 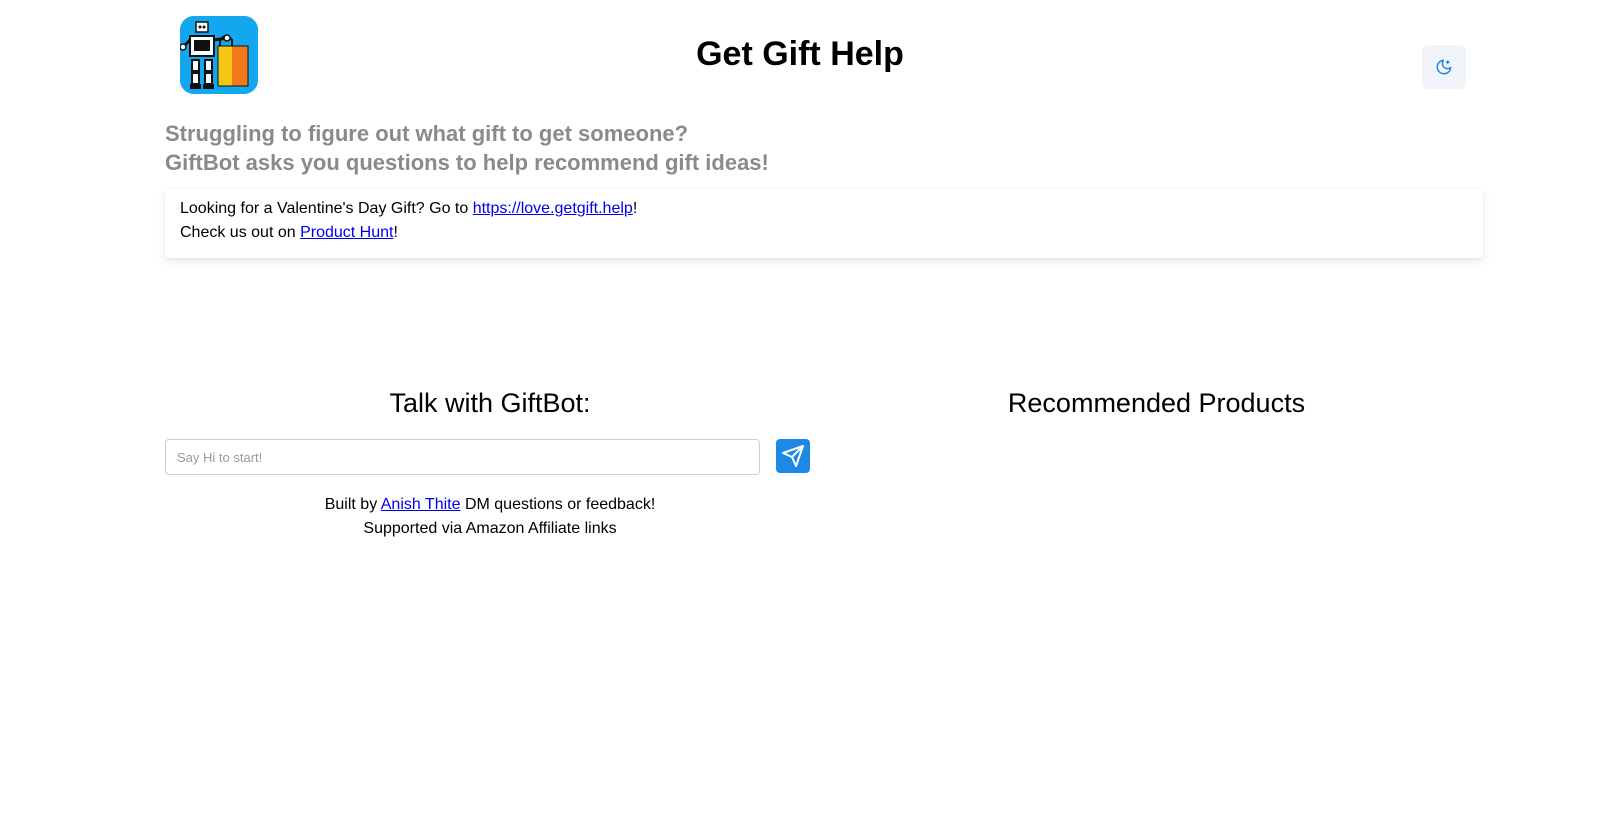 I want to click on built-by-text: Built by, so click(x=352, y=504).